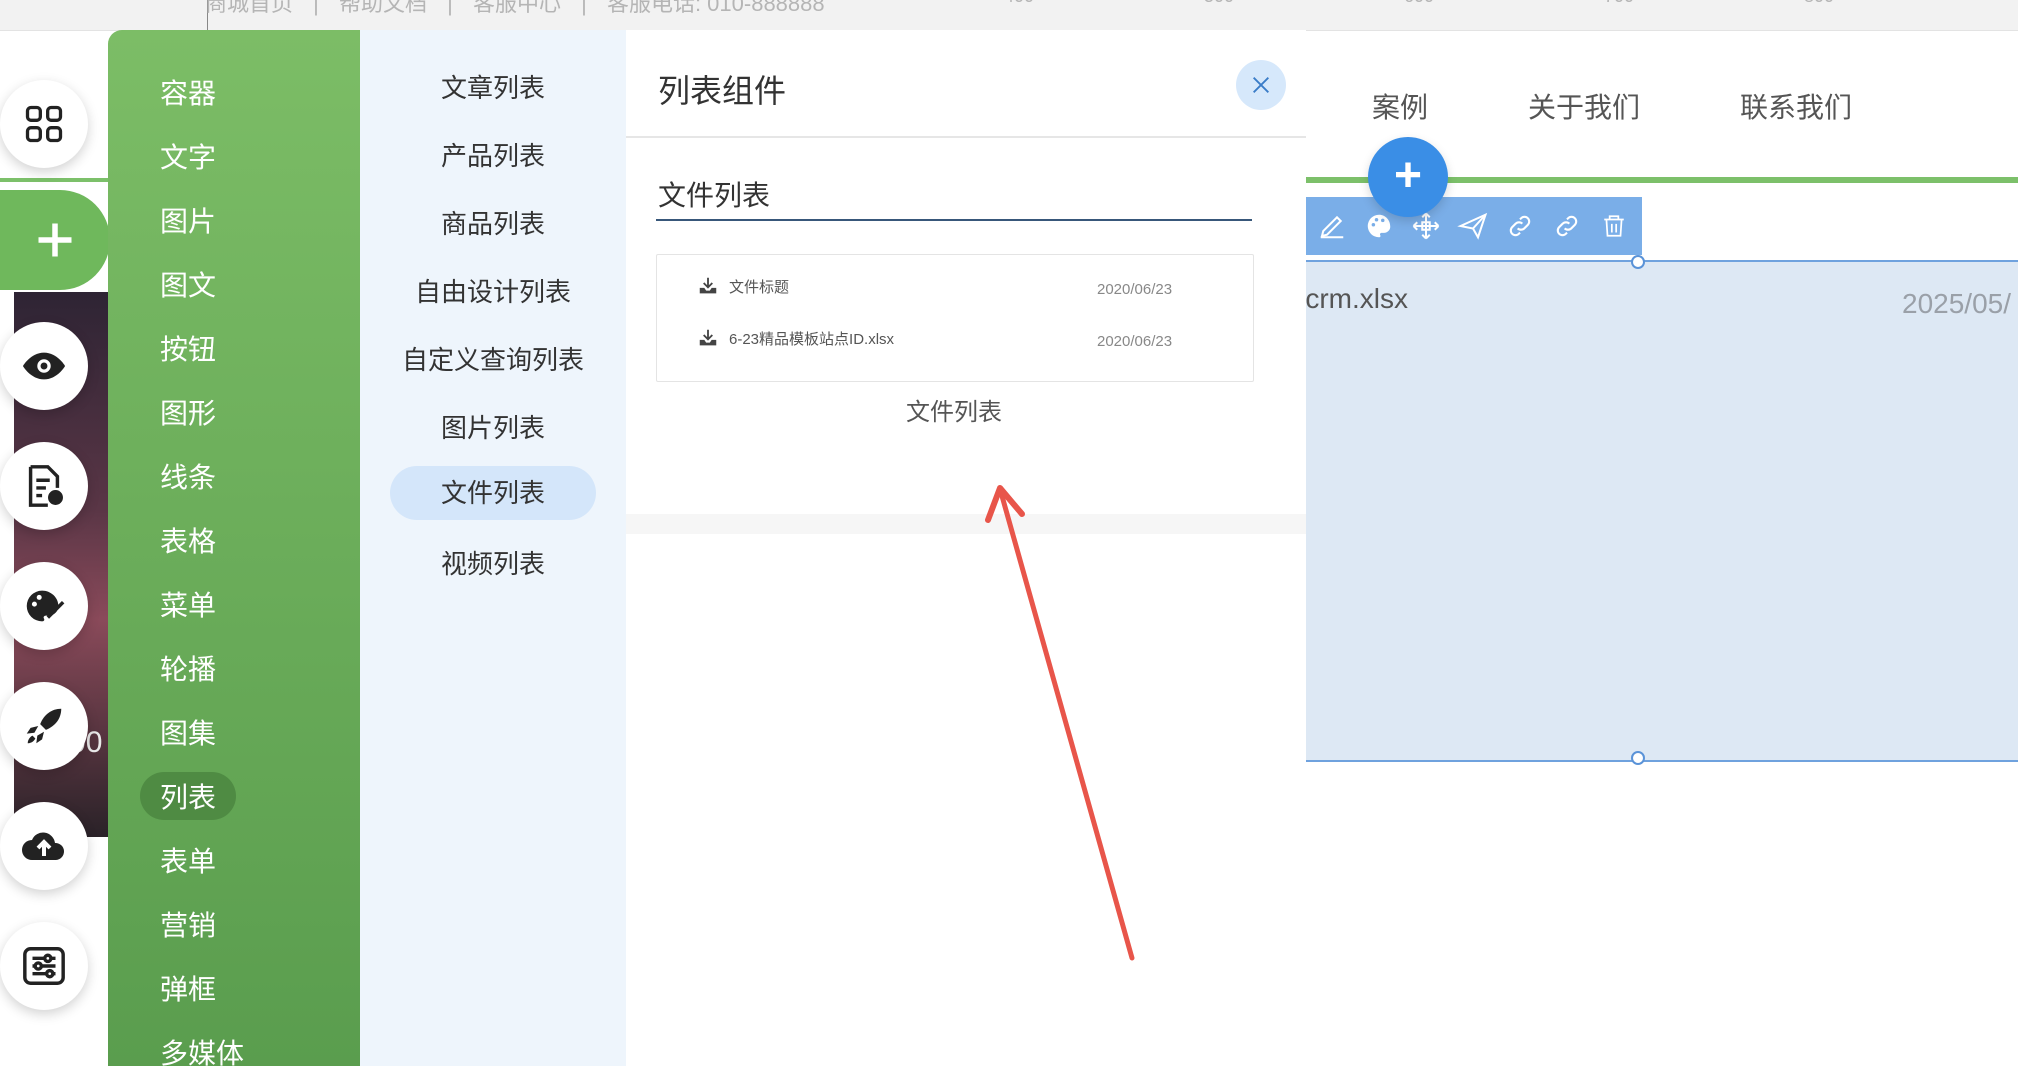 This screenshot has width=2018, height=1072. I want to click on preview-file-row: 文件标题, so click(743, 286).